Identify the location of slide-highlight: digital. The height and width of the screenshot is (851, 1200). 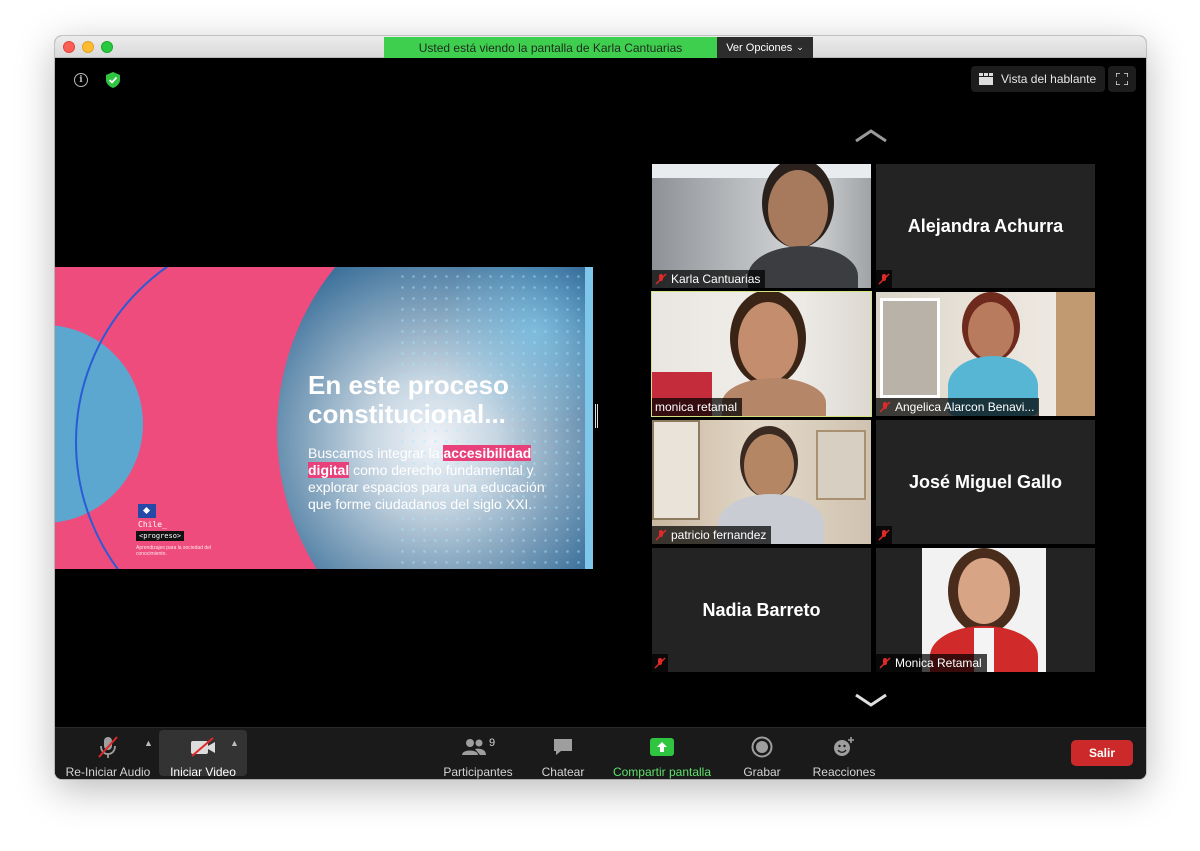
(329, 470).